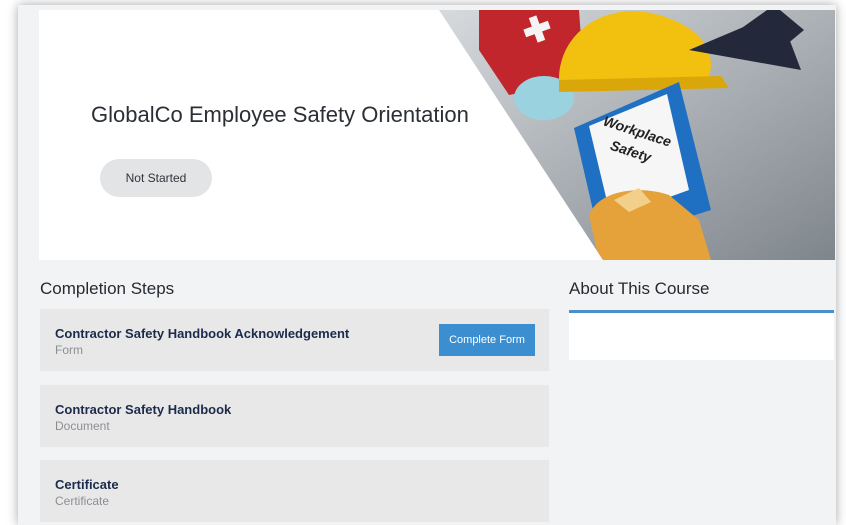  What do you see at coordinates (639, 288) in the screenshot?
I see `about-course-heading: About This Course` at bounding box center [639, 288].